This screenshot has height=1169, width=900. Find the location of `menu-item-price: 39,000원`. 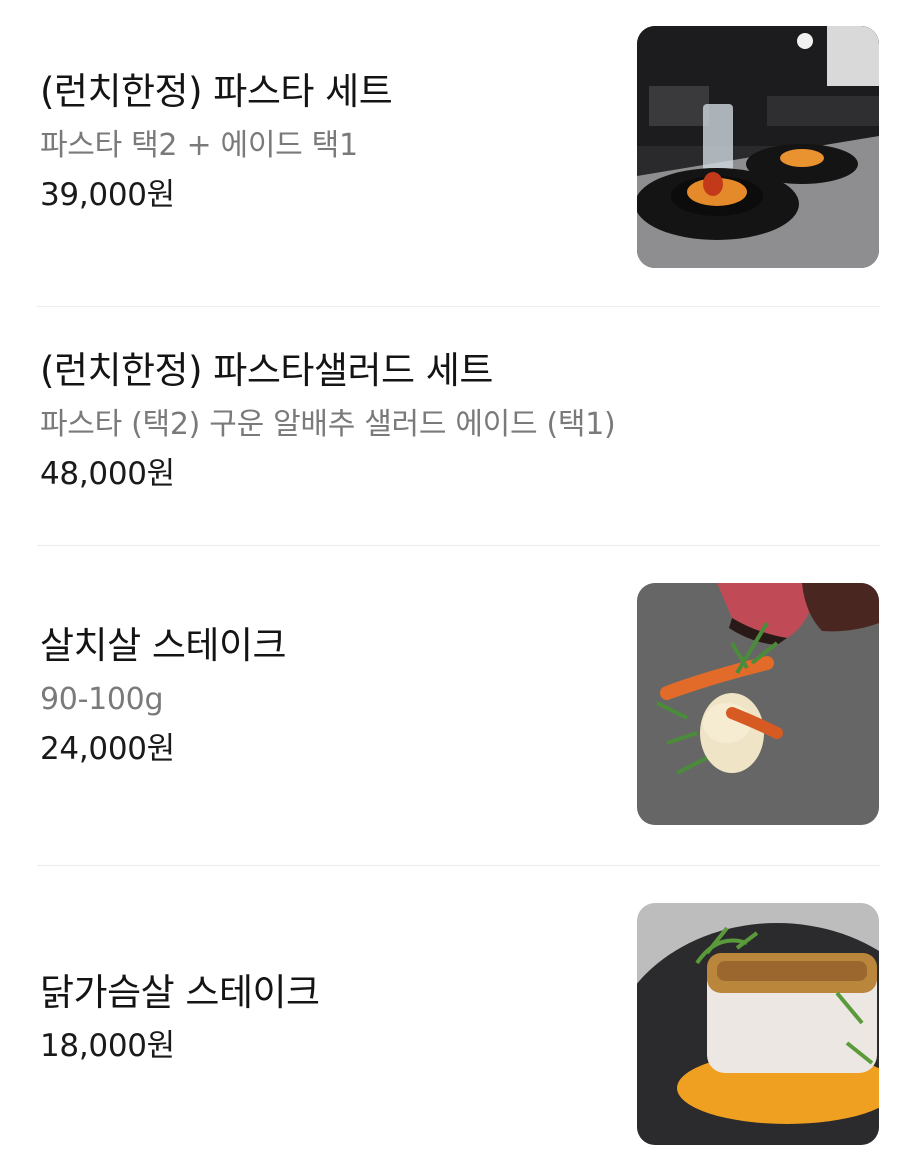

menu-item-price: 39,000원 is located at coordinates (107, 195).